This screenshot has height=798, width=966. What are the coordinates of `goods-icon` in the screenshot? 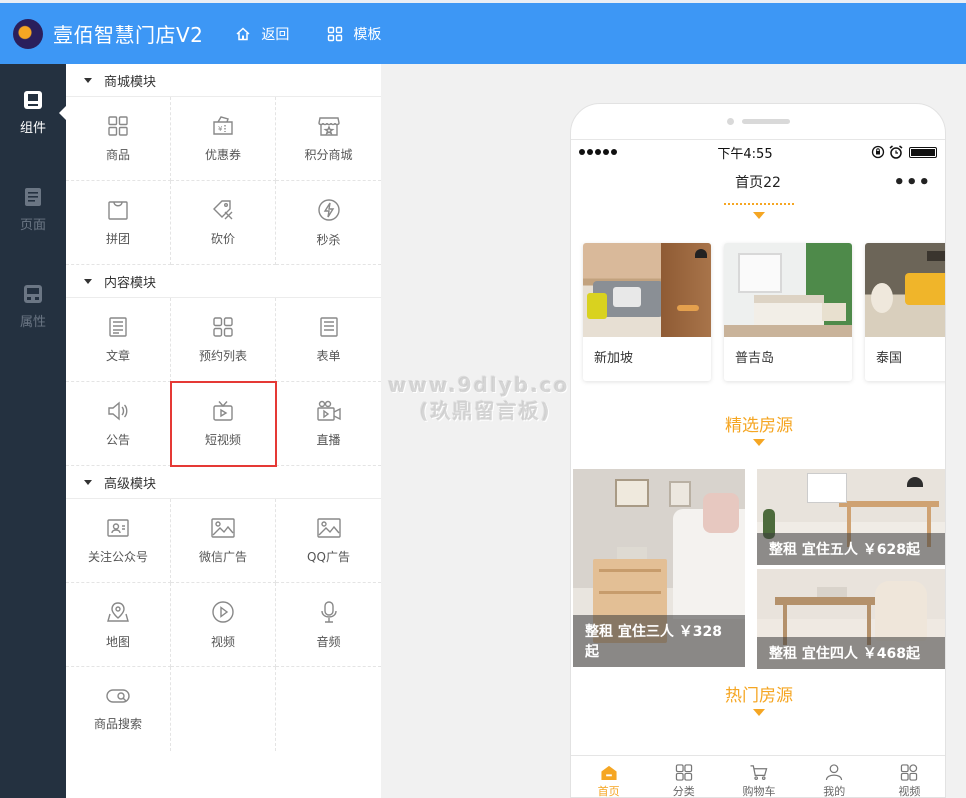 It's located at (118, 125).